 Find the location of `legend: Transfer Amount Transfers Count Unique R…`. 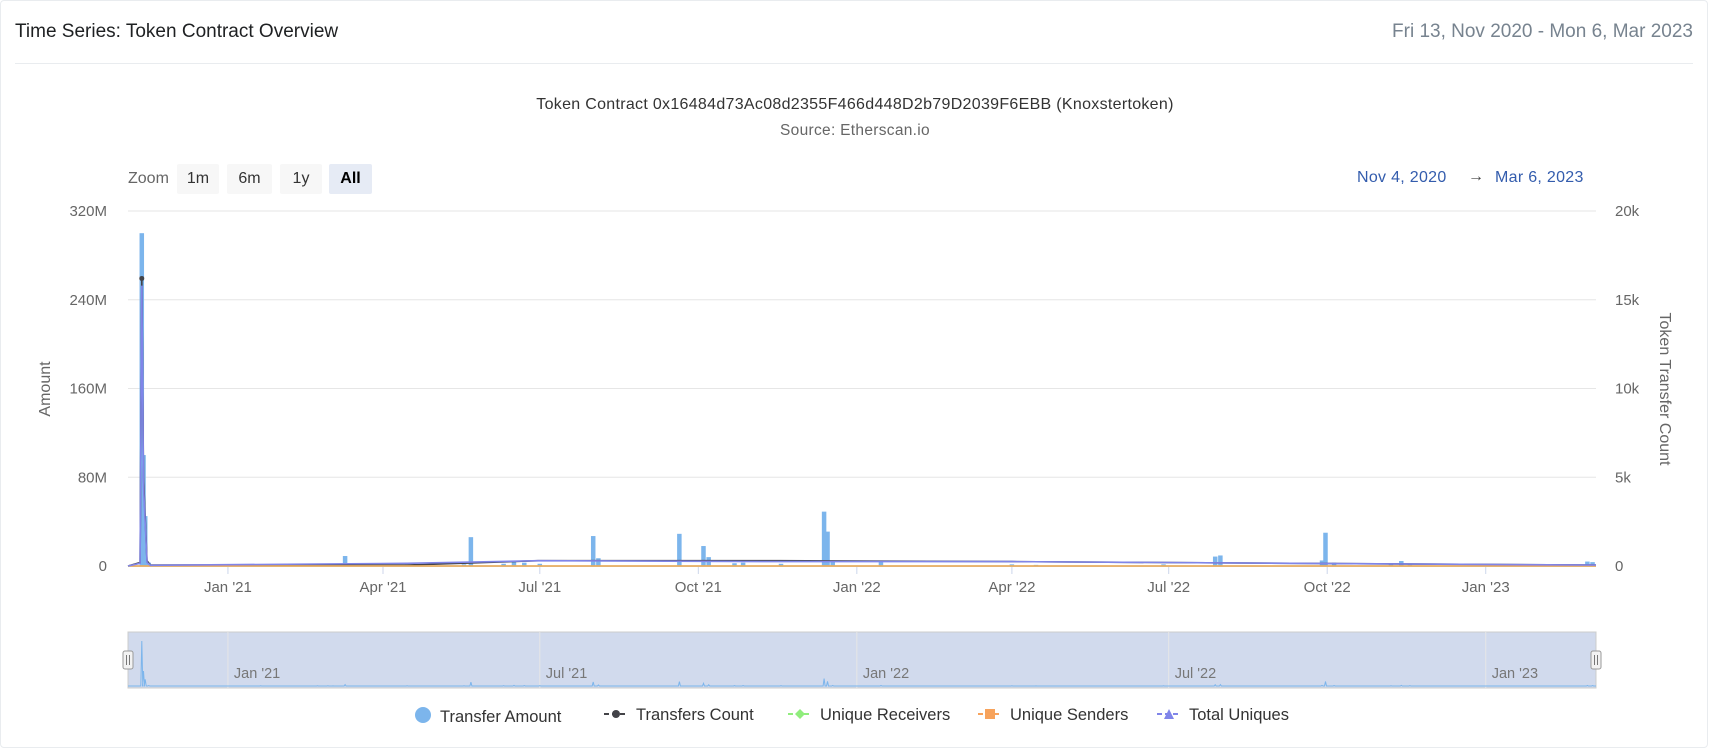

legend: Transfer Amount Transfers Count Unique R… is located at coordinates (855, 718).